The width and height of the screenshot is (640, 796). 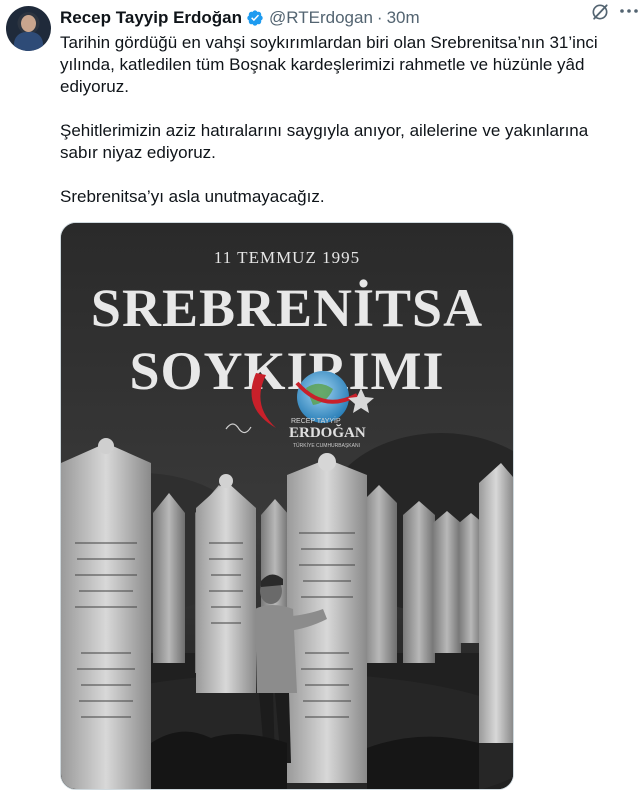 I want to click on more-icon, so click(x=629, y=11).